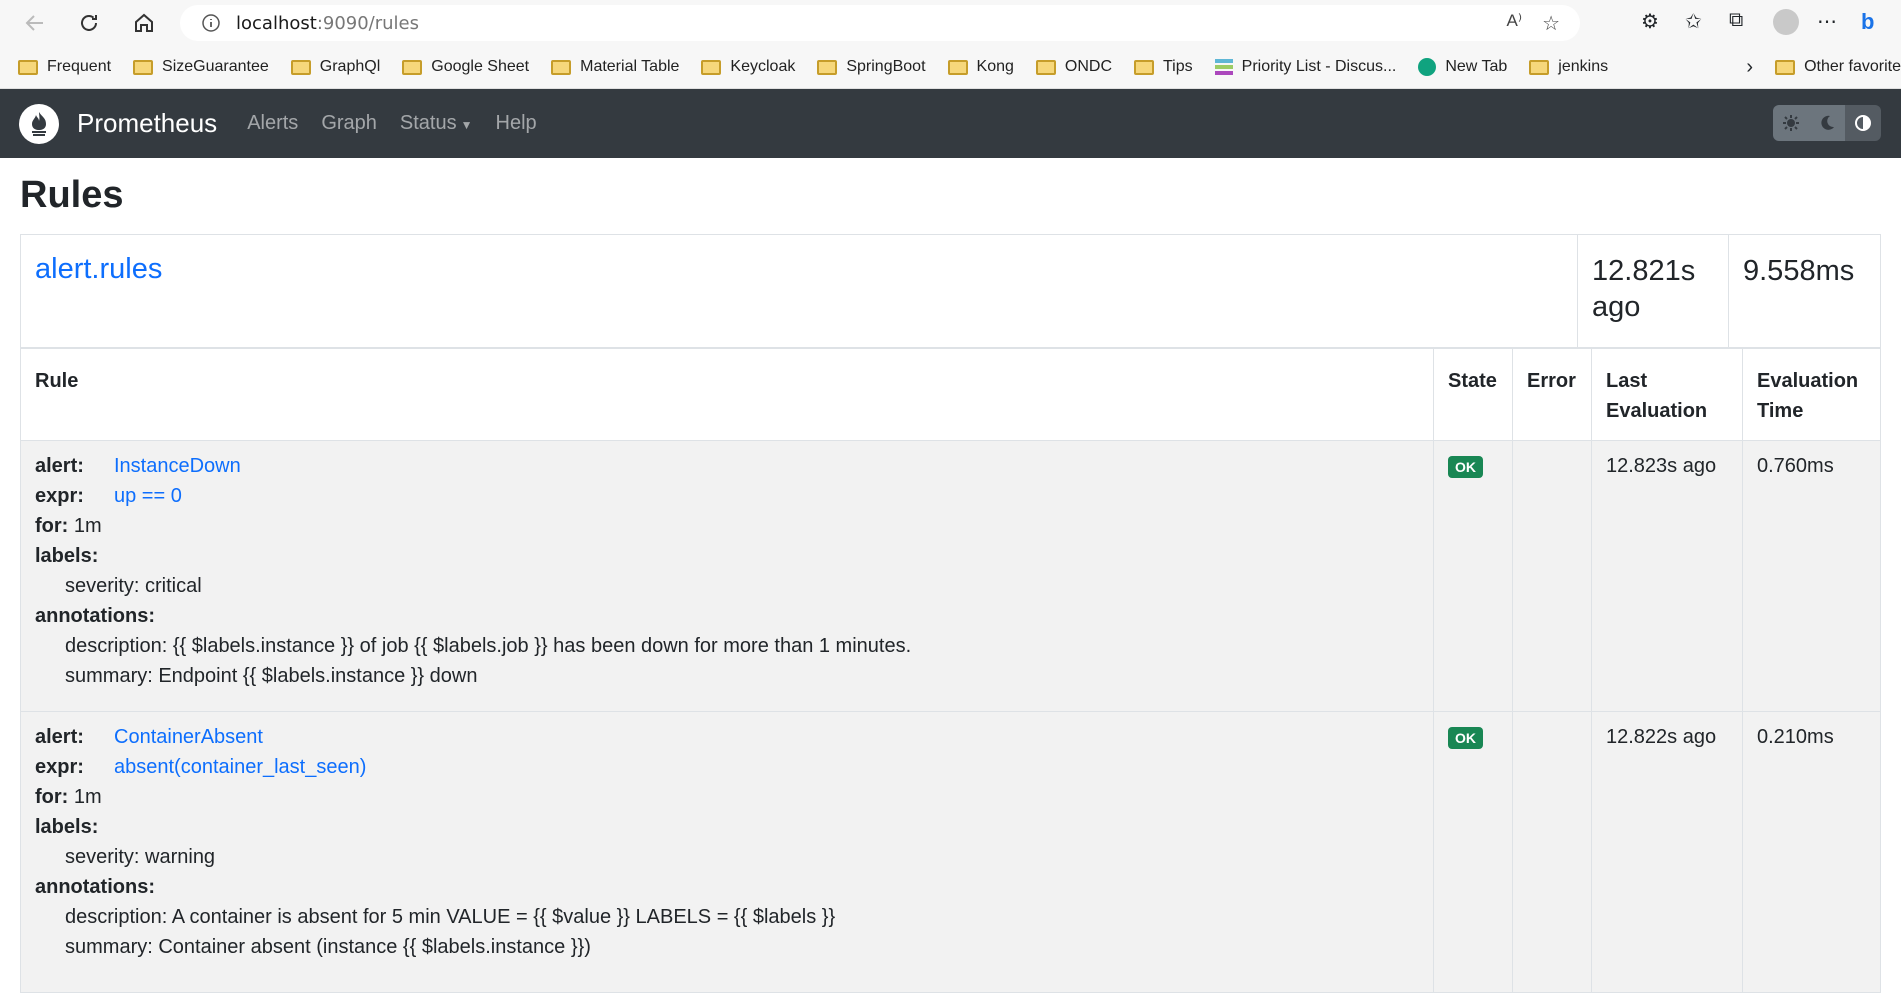  What do you see at coordinates (1811, 394) in the screenshot?
I see `header-evaluation-time: Evaluation Time` at bounding box center [1811, 394].